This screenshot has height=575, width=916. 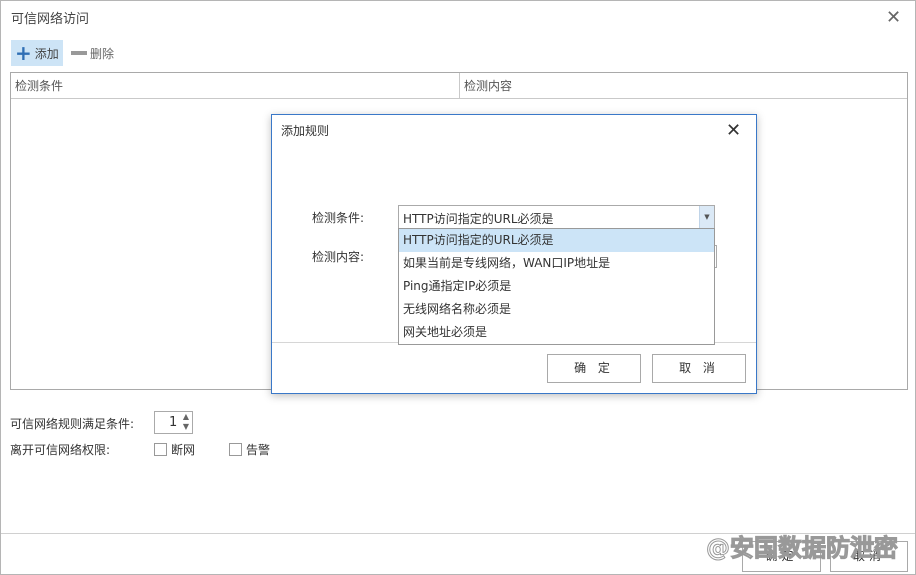 What do you see at coordinates (50, 19) in the screenshot?
I see `window-title: 可信网络访问` at bounding box center [50, 19].